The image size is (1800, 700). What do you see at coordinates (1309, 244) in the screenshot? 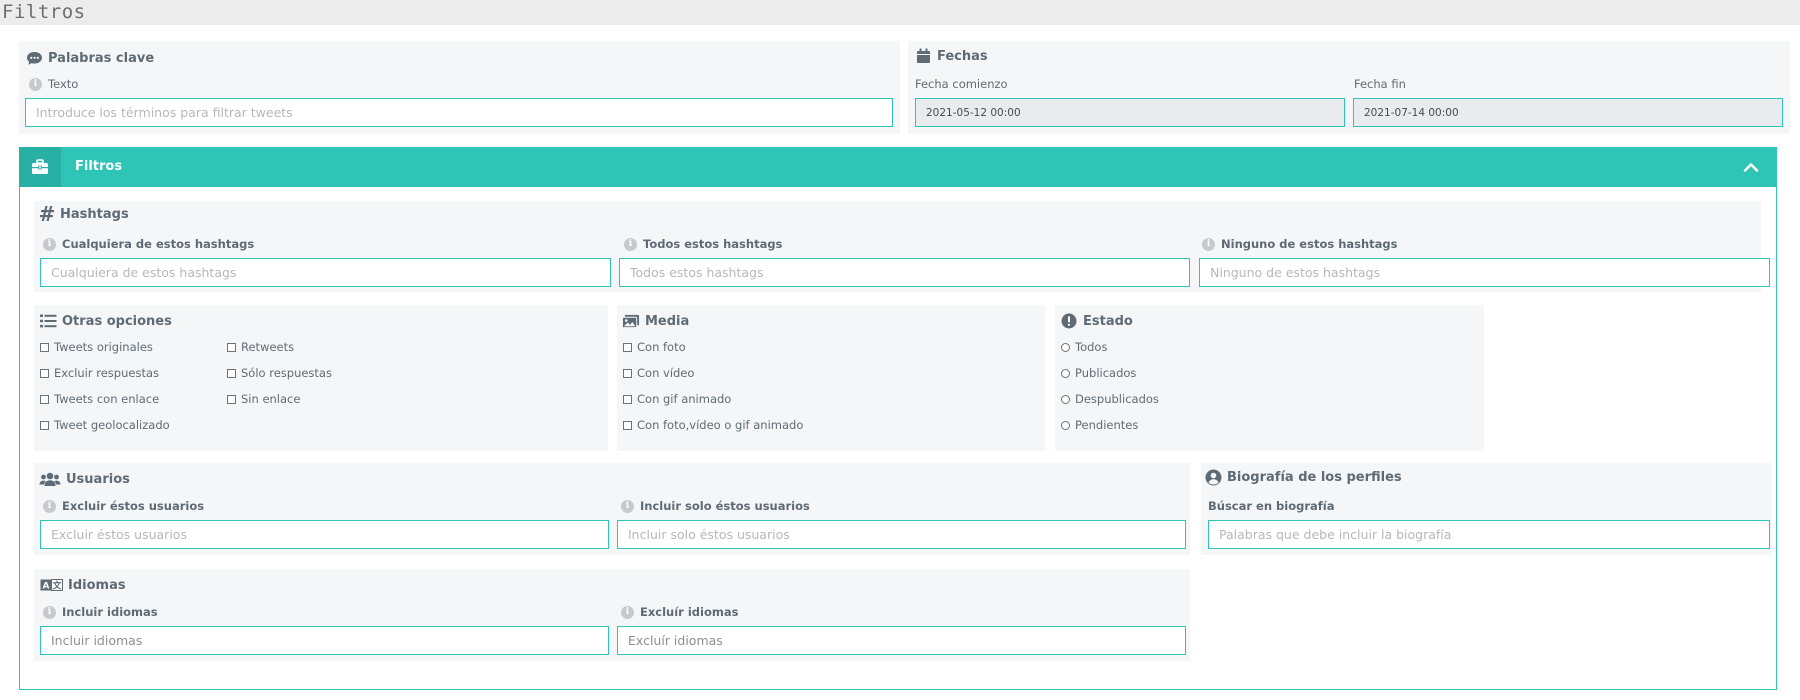
I see `none-hashtags-label-text: Ninguno de estos hashtags` at bounding box center [1309, 244].